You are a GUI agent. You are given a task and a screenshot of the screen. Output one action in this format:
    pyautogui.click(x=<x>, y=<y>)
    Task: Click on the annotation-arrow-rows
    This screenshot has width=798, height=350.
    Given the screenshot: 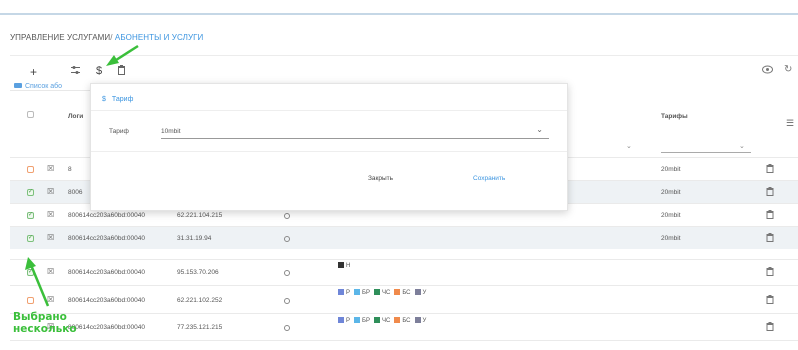 What is the action you would take?
    pyautogui.click(x=37, y=282)
    